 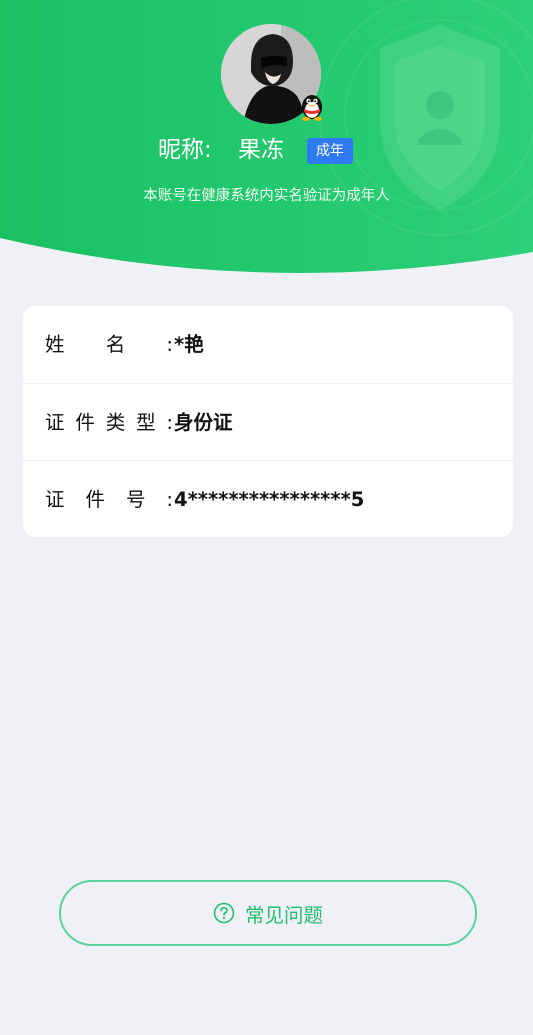 What do you see at coordinates (109, 344) in the screenshot?
I see `info-label-name: 姓名:` at bounding box center [109, 344].